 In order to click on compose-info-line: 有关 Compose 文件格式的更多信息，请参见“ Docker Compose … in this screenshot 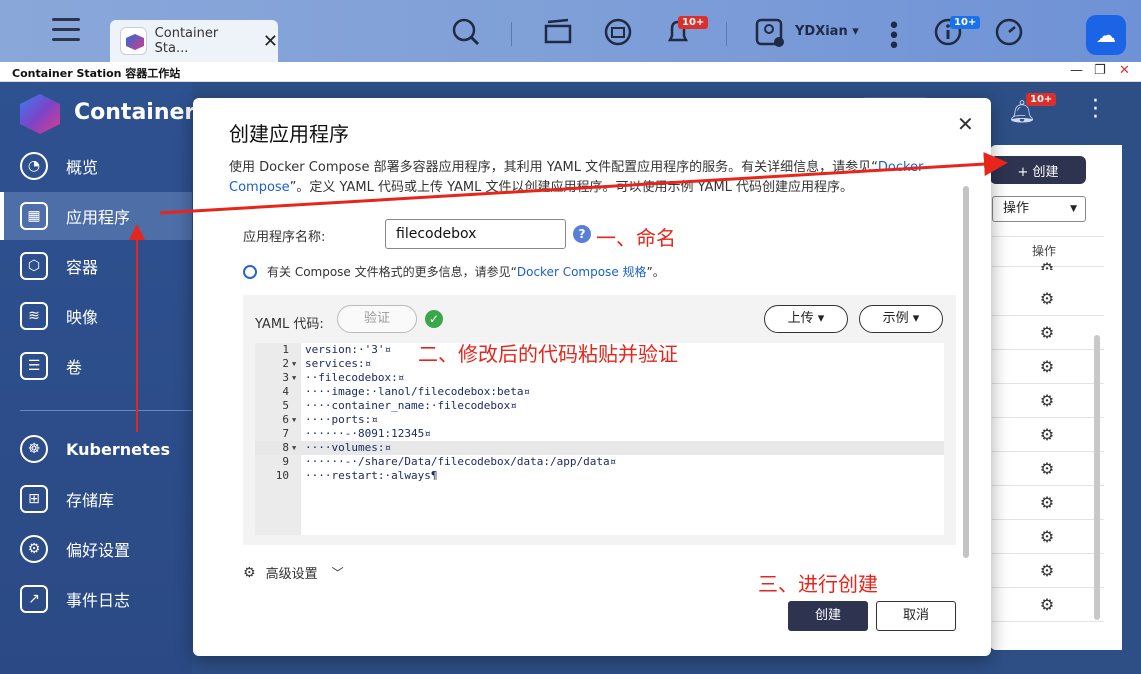, I will do `click(454, 271)`.